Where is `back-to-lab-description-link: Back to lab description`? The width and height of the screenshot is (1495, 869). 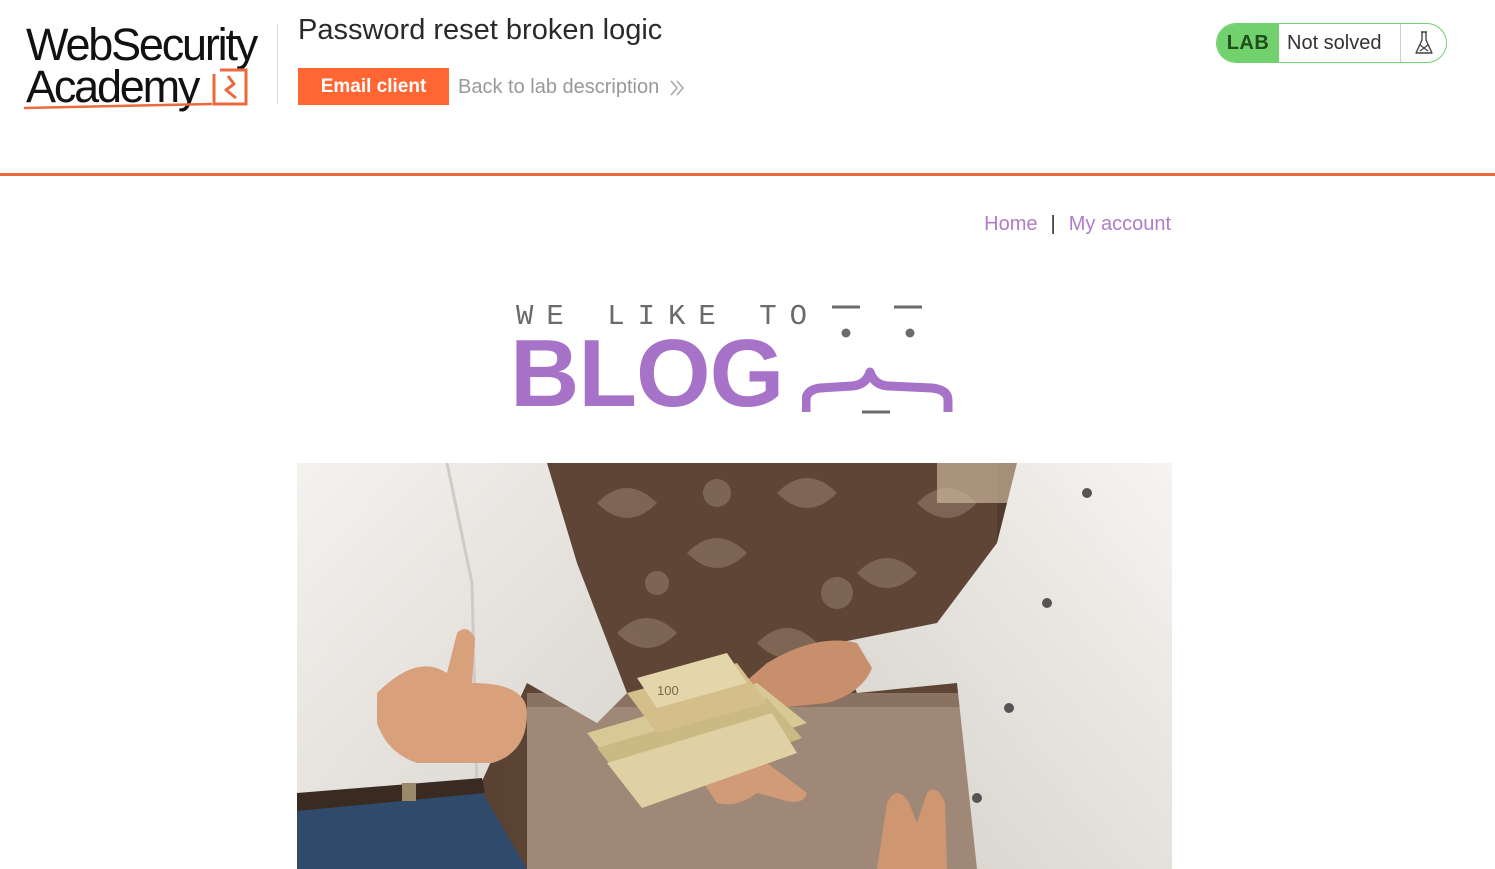
back-to-lab-description-link: Back to lab description is located at coordinates (571, 87).